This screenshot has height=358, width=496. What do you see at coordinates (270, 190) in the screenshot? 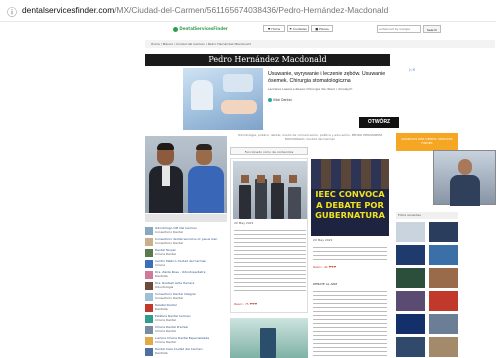
I see `post-photo` at bounding box center [270, 190].